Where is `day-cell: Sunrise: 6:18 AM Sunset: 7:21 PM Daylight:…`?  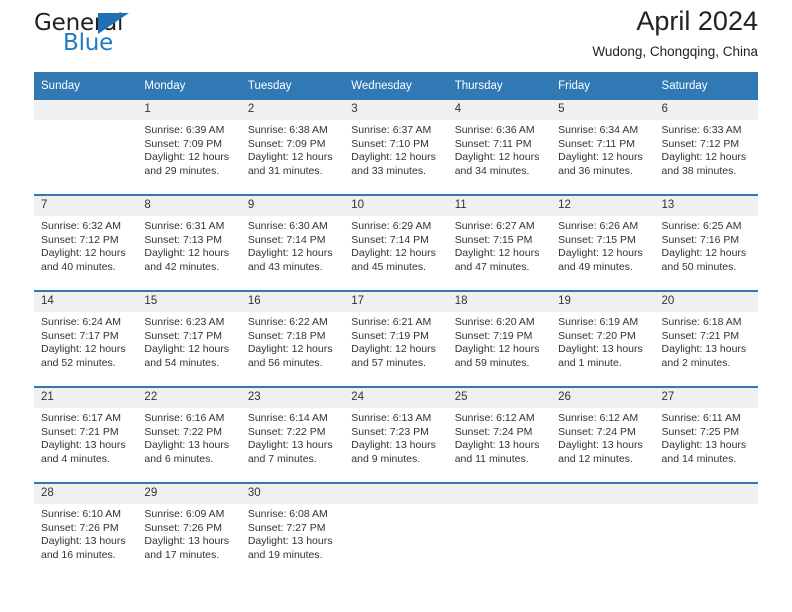 day-cell: Sunrise: 6:18 AM Sunset: 7:21 PM Daylight:… is located at coordinates (706, 349).